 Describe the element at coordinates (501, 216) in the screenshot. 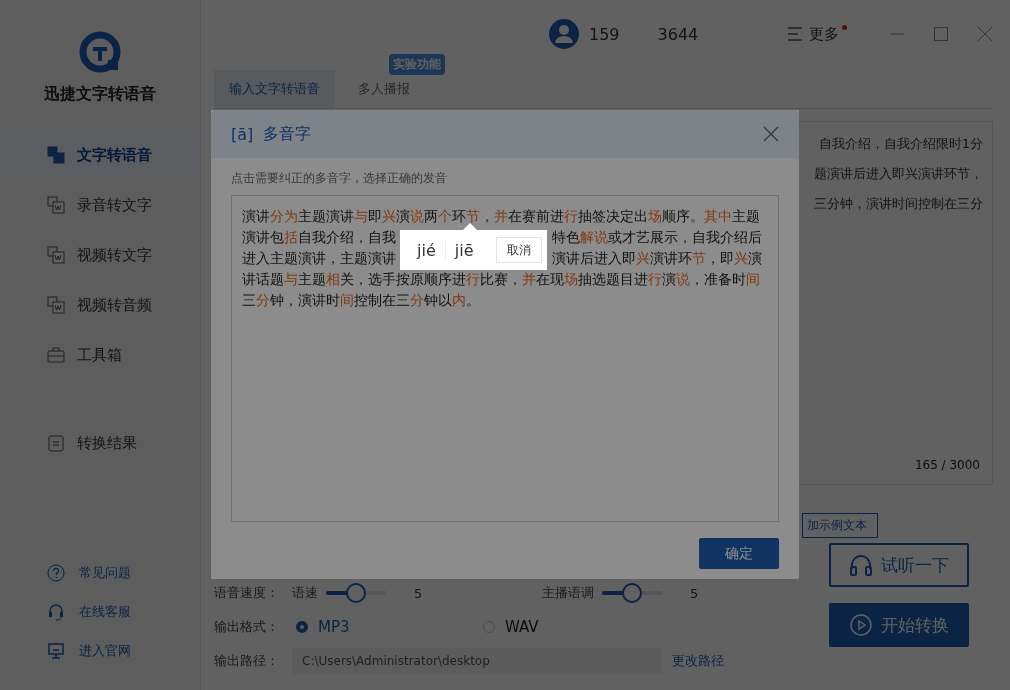

I see `passage-text: 演讲分为主题演讲与即兴演说两个环节，并在赛前进行抽签决定出场顺序。其中主题` at that location.